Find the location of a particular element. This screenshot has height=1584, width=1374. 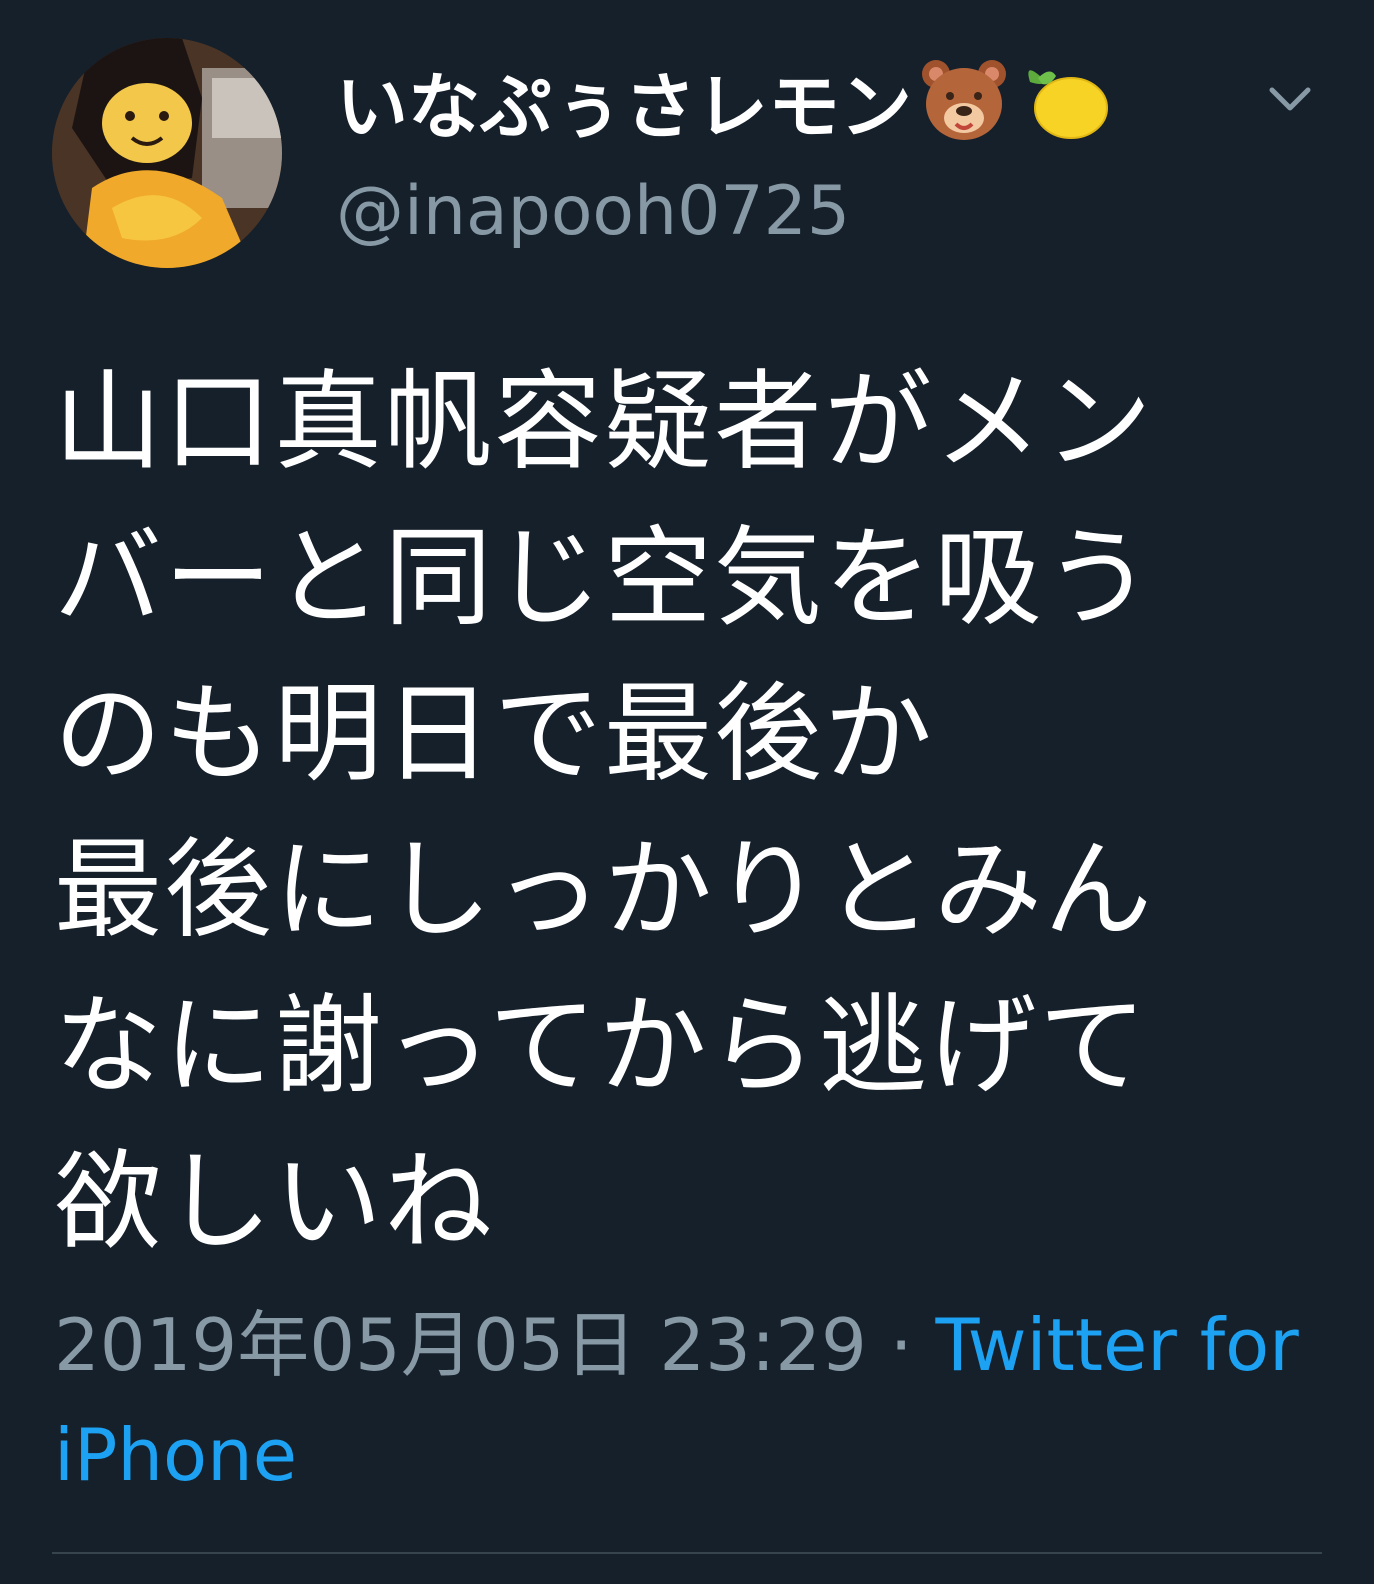

tweet-text-line: のも明日で最後か is located at coordinates (494, 734).